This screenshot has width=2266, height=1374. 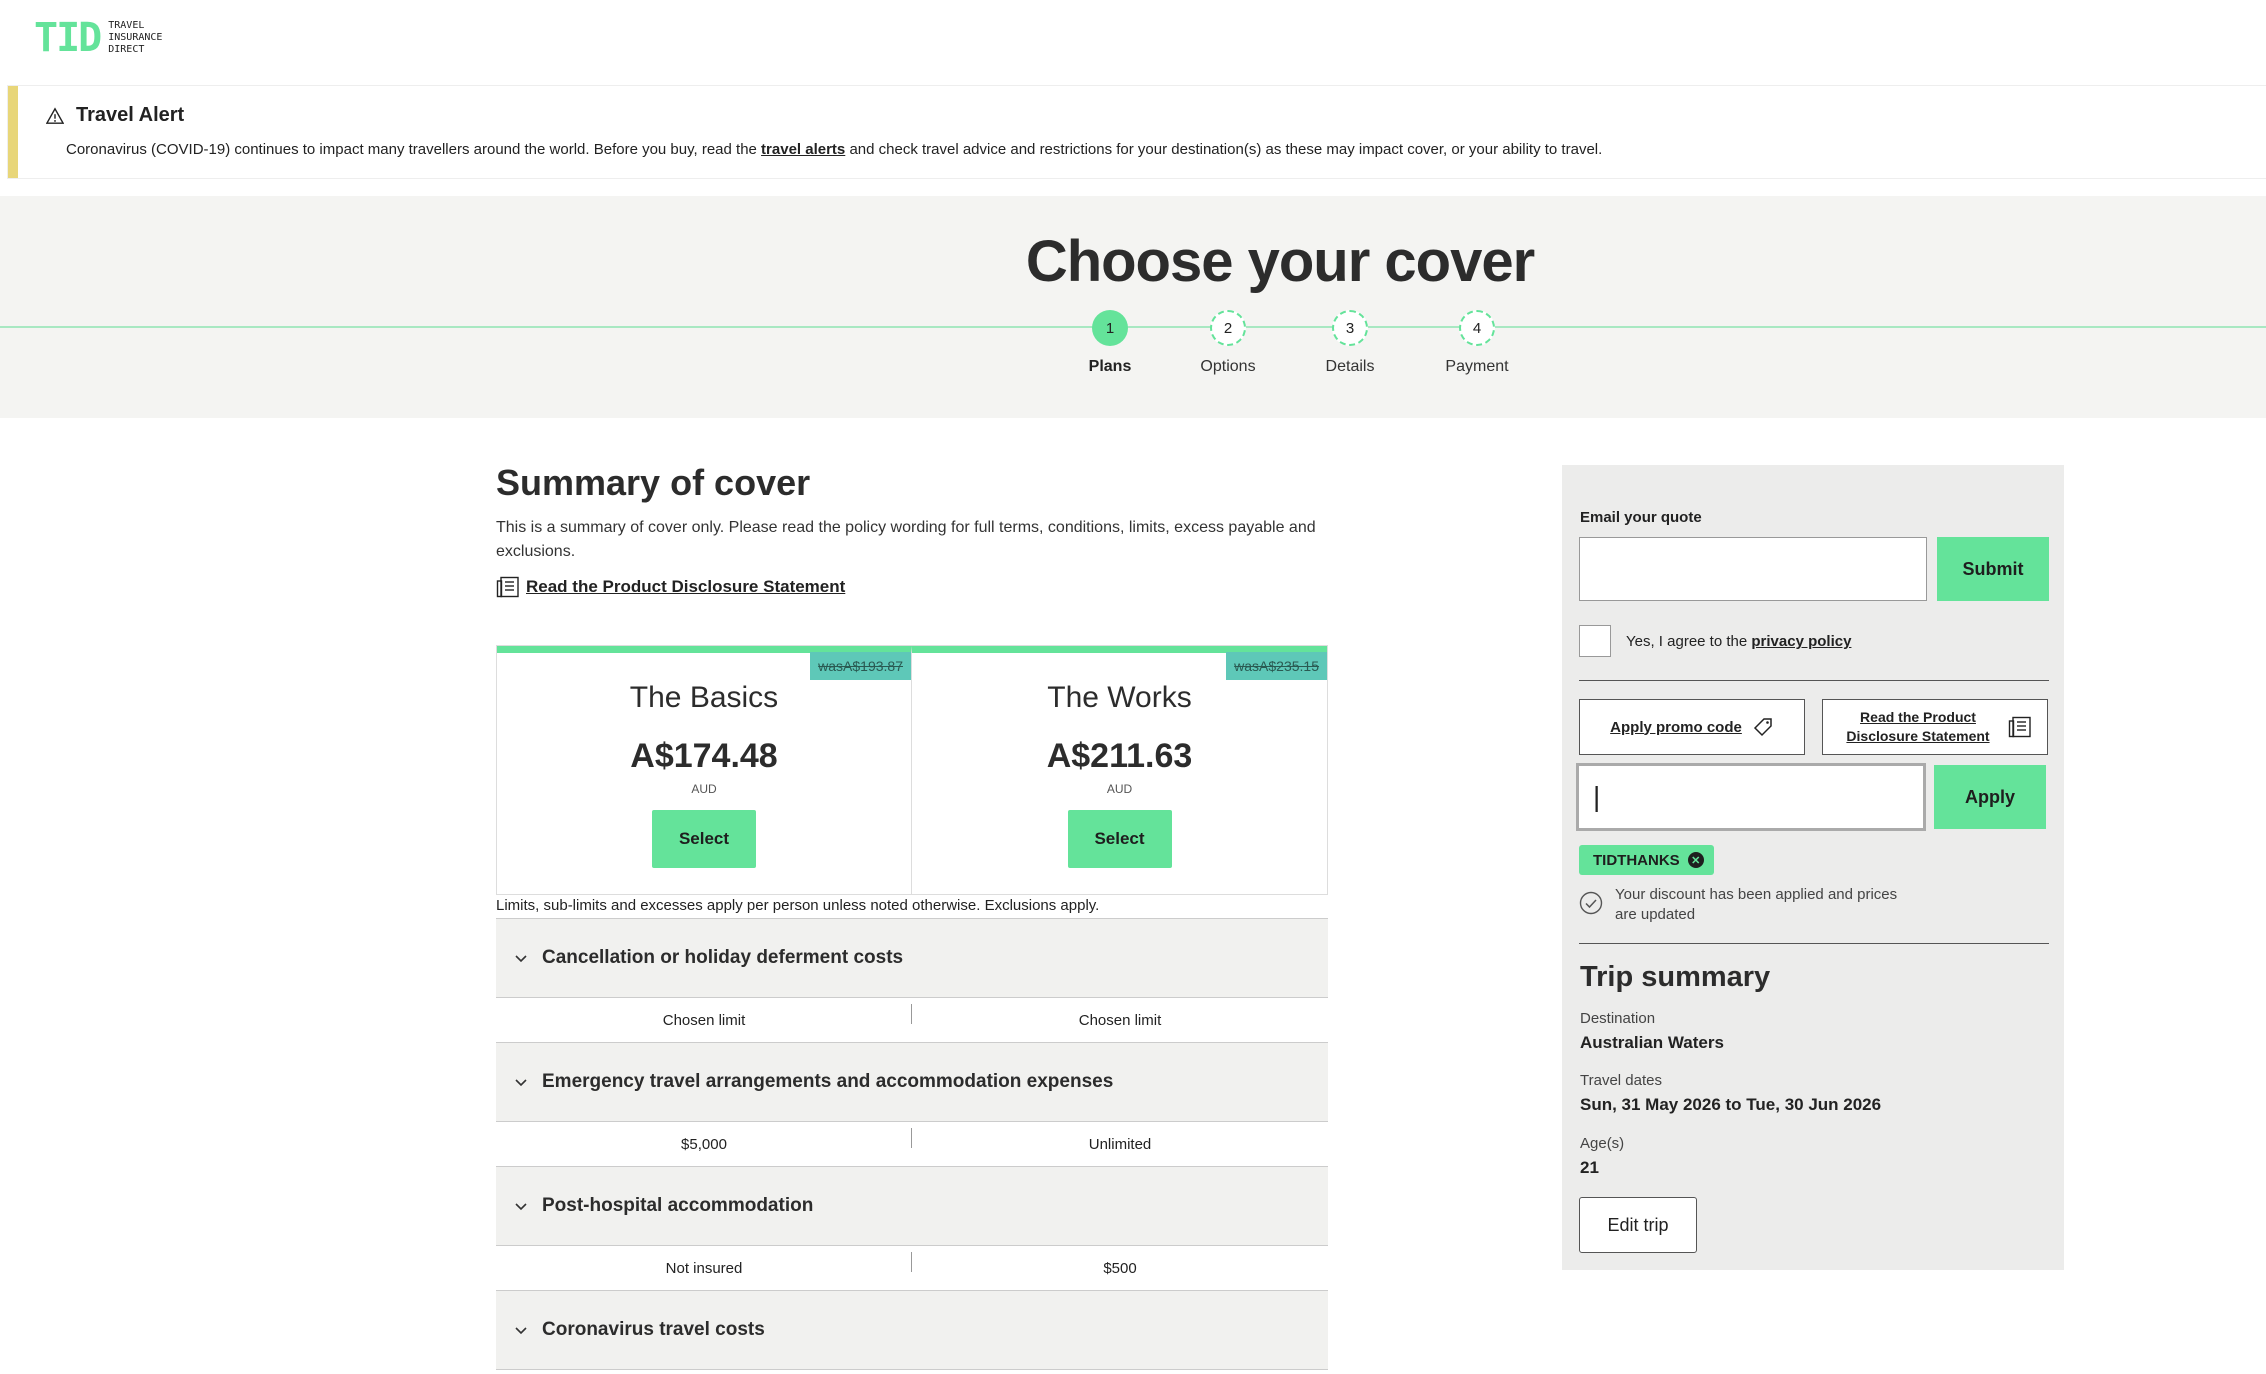 What do you see at coordinates (860, 666) in the screenshot?
I see `was-price-badge: wasA$193.87` at bounding box center [860, 666].